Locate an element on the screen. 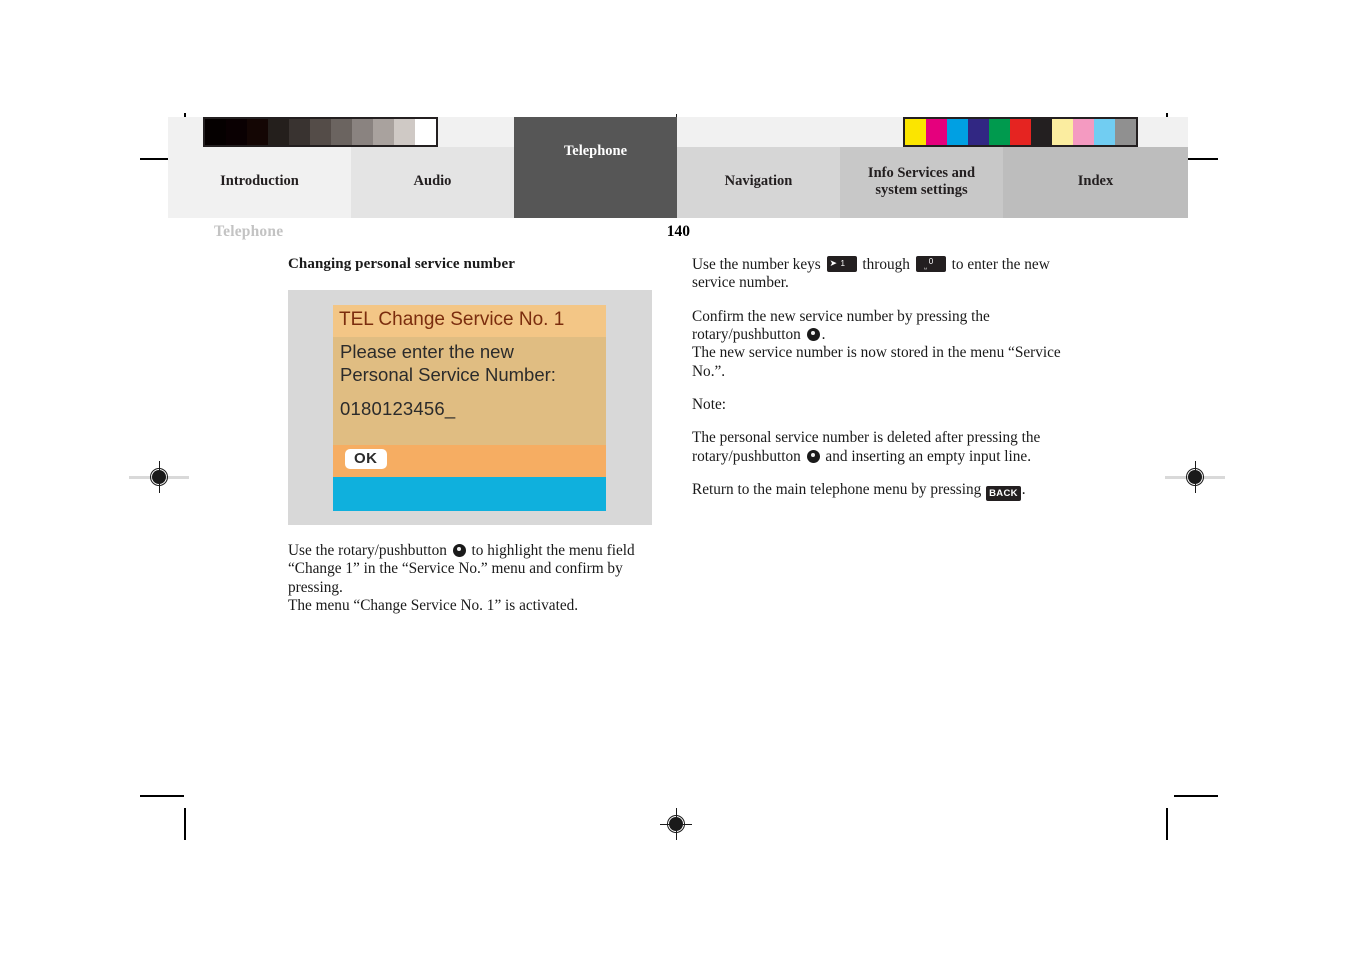 This screenshot has height=954, width=1351. screen-prompt-line-2: Personal Service Number: is located at coordinates (448, 375).